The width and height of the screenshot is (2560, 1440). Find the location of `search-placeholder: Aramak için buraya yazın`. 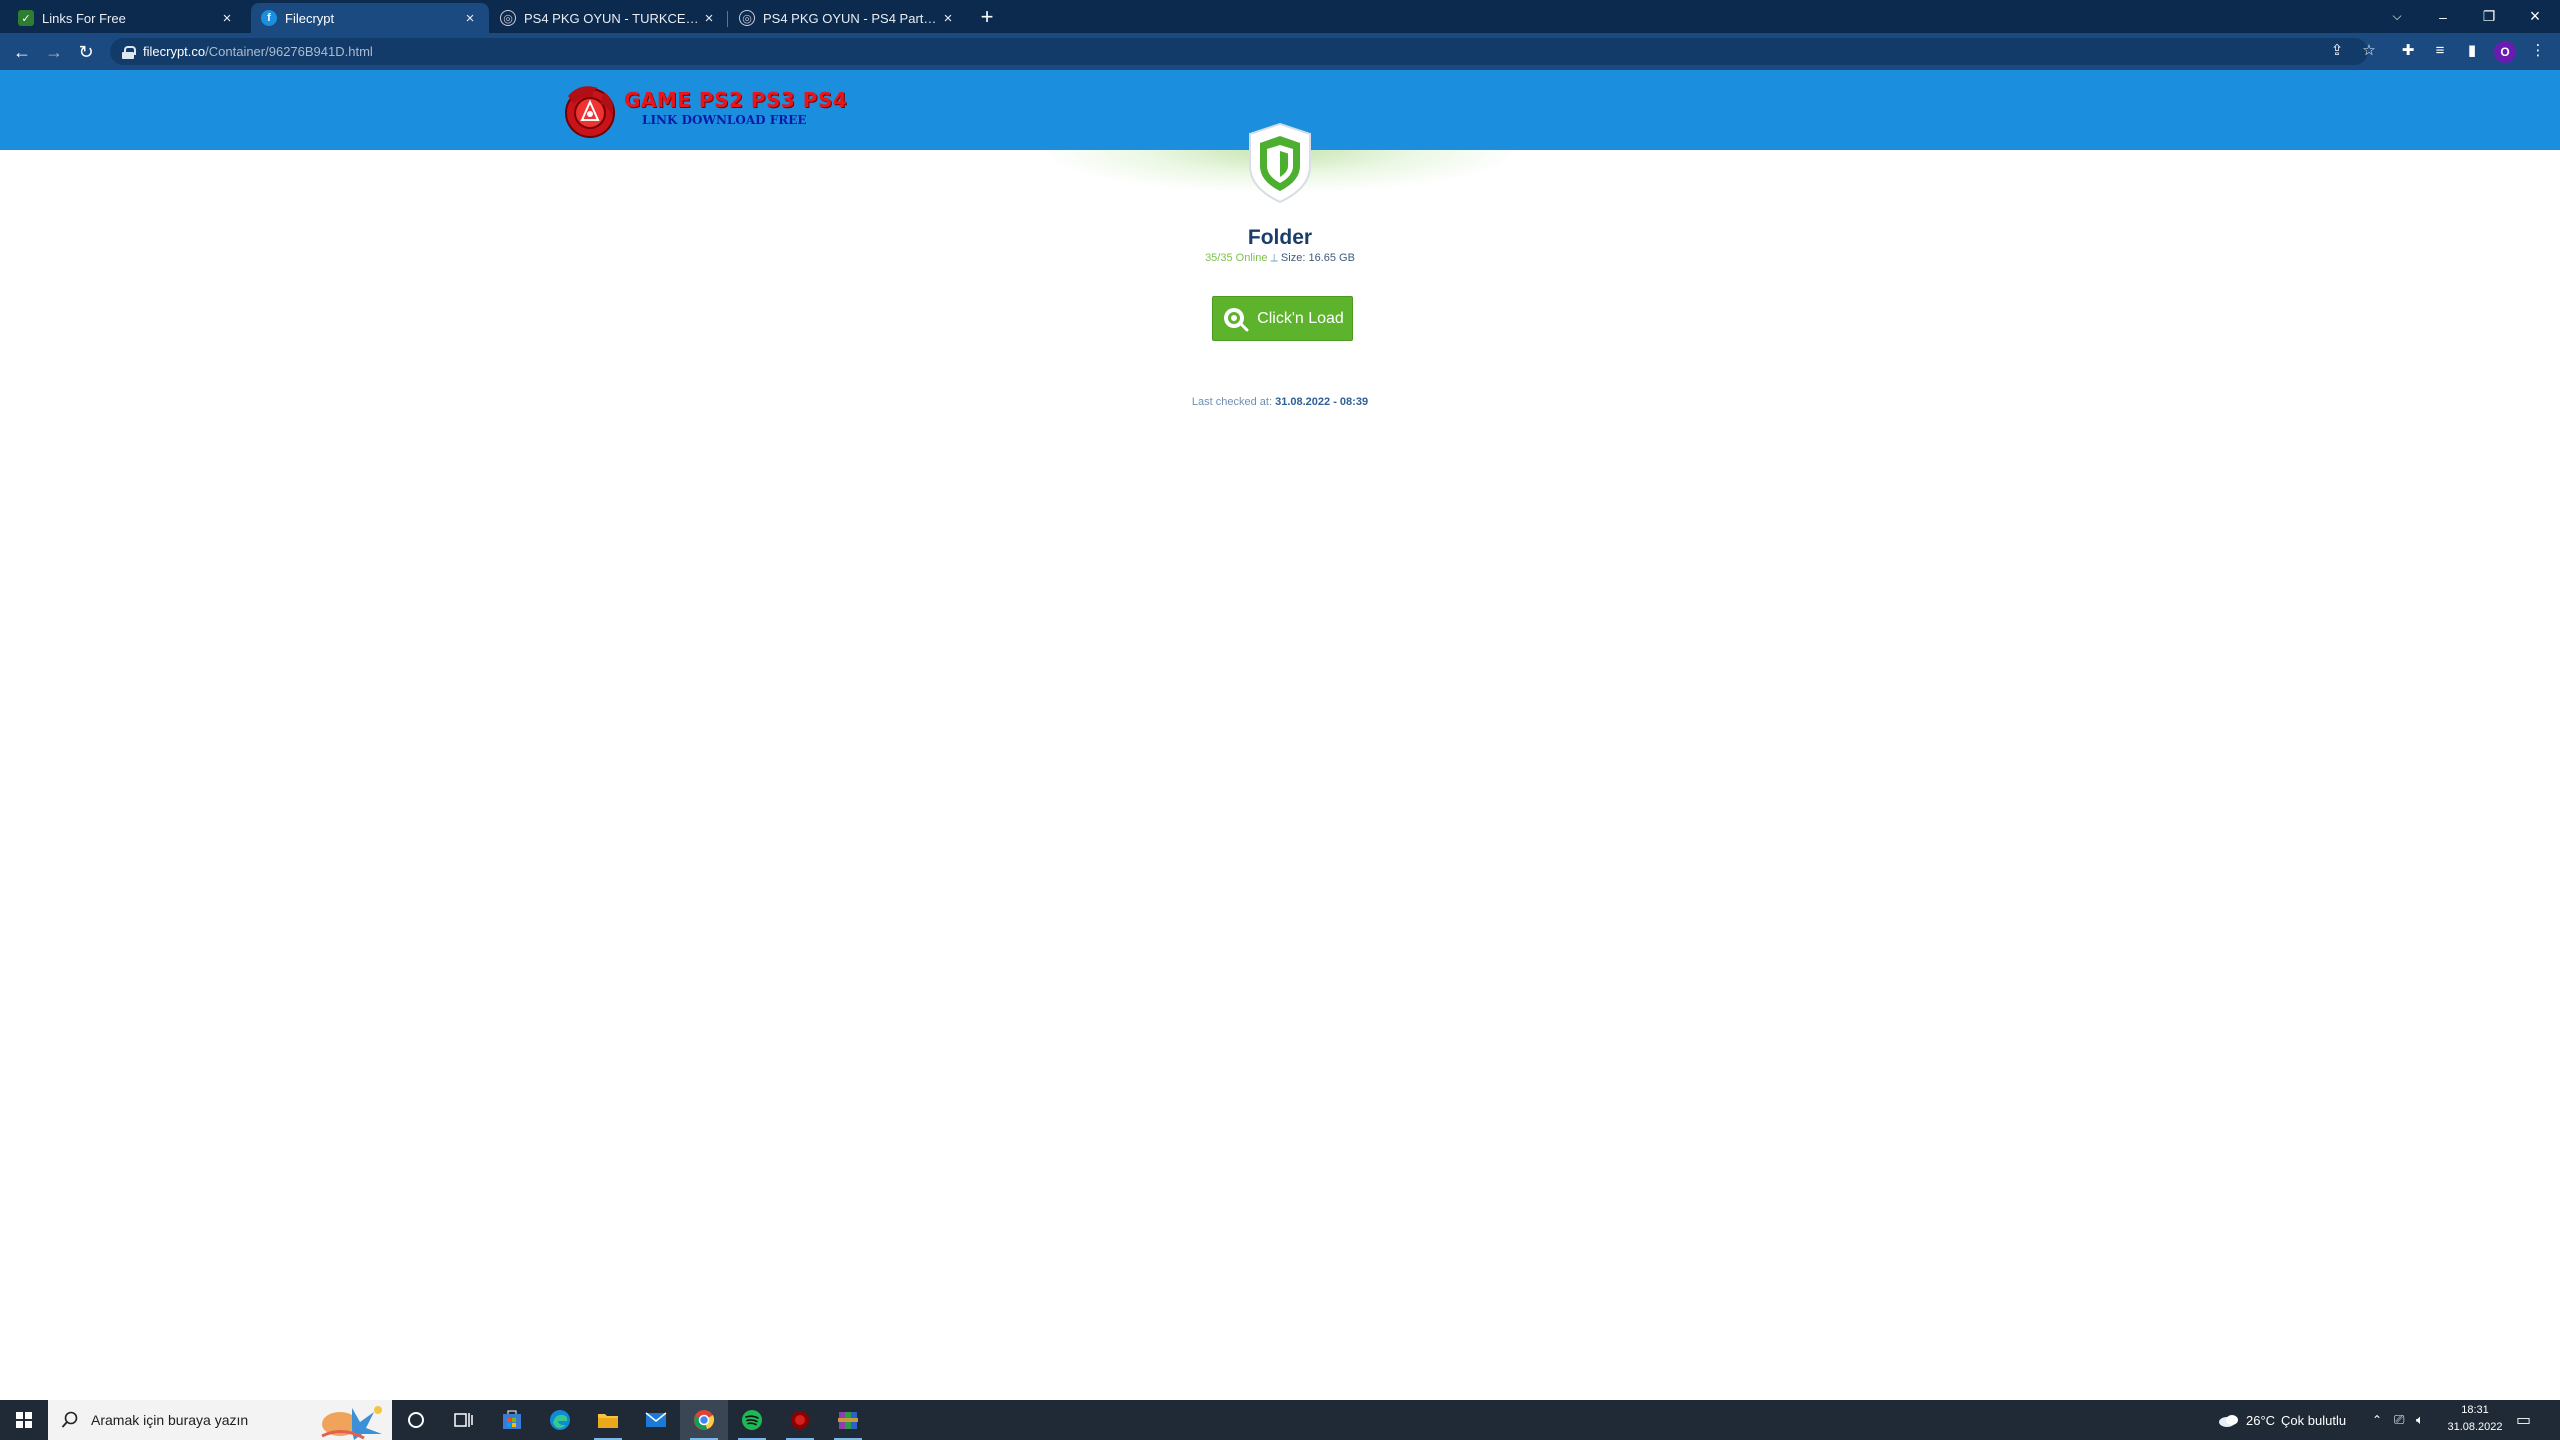

search-placeholder: Aramak için buraya yazın is located at coordinates (170, 1420).